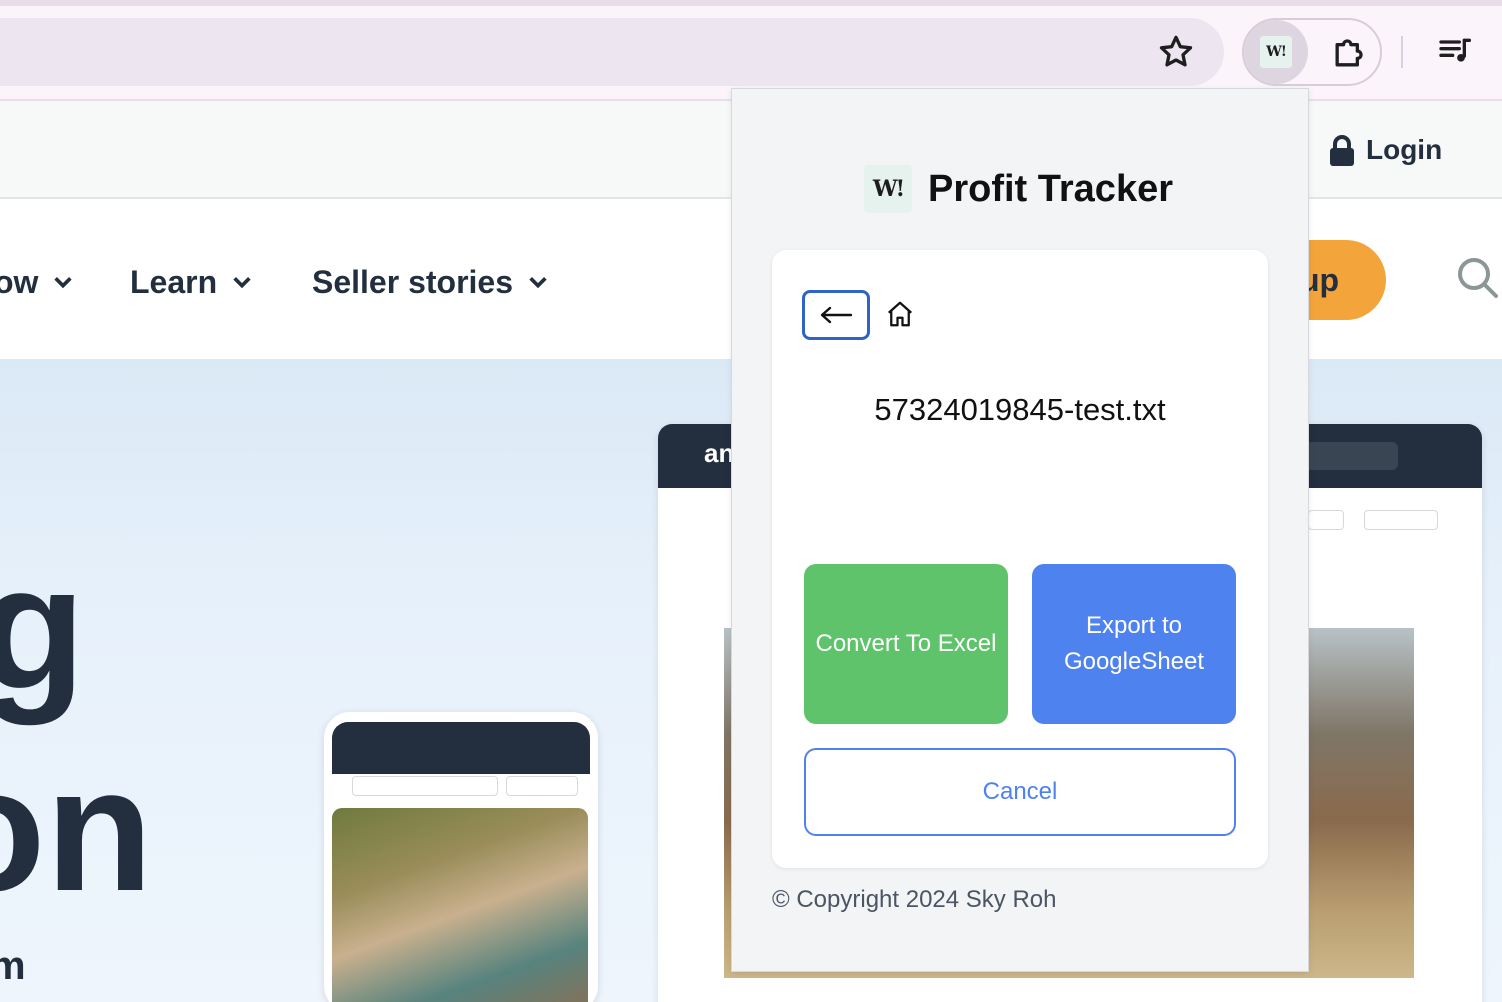 This screenshot has width=1502, height=1002. Describe the element at coordinates (612, 52) in the screenshot. I see `address-bar` at that location.